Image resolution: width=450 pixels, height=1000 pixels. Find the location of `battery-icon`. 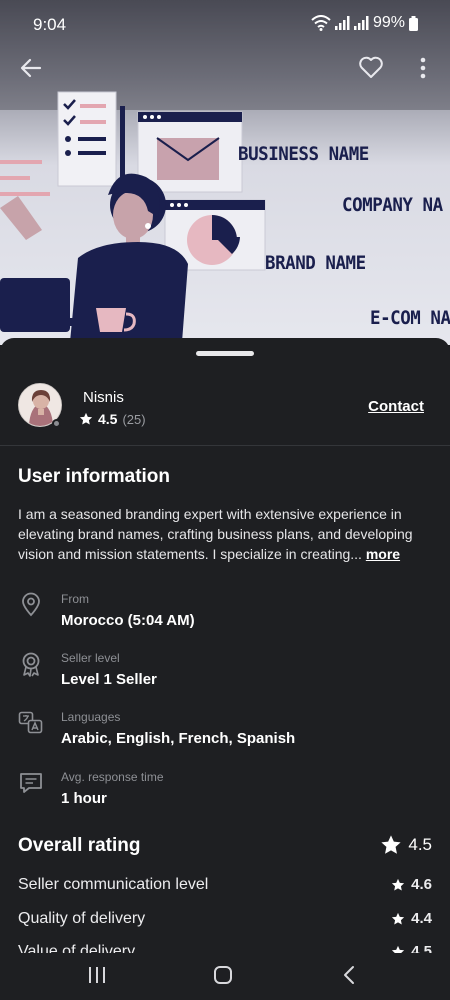

battery-icon is located at coordinates (413, 23).